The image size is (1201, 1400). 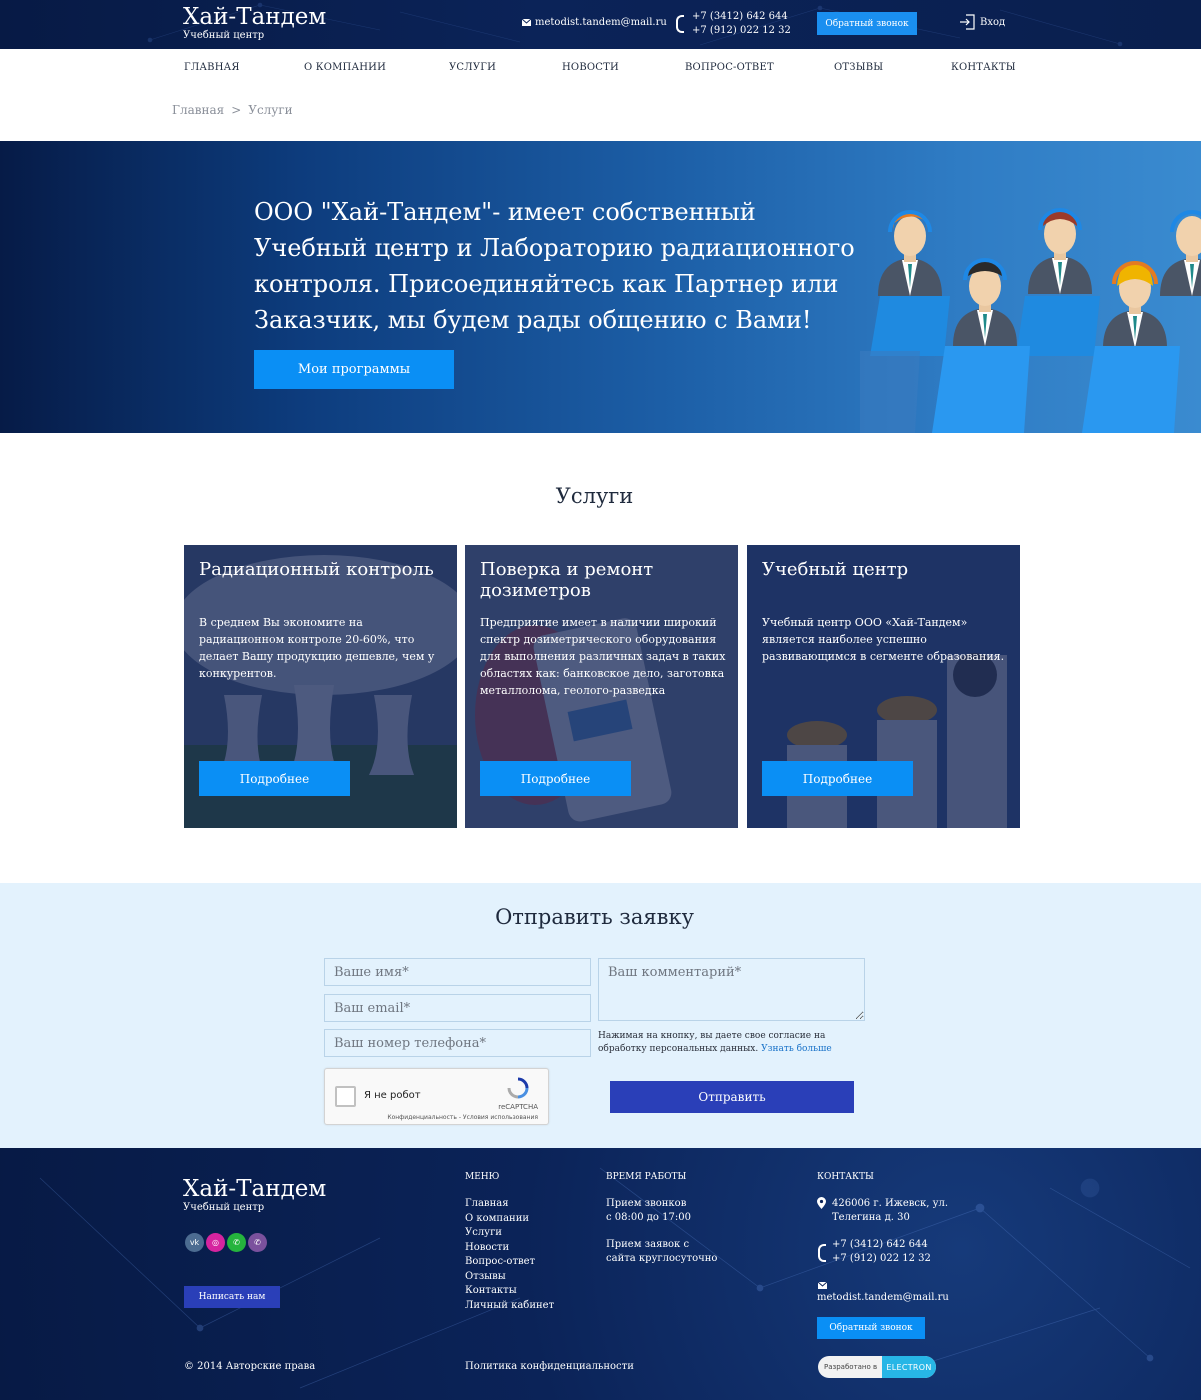 What do you see at coordinates (236, 1242) in the screenshot?
I see `whatsapp-icon: ✆` at bounding box center [236, 1242].